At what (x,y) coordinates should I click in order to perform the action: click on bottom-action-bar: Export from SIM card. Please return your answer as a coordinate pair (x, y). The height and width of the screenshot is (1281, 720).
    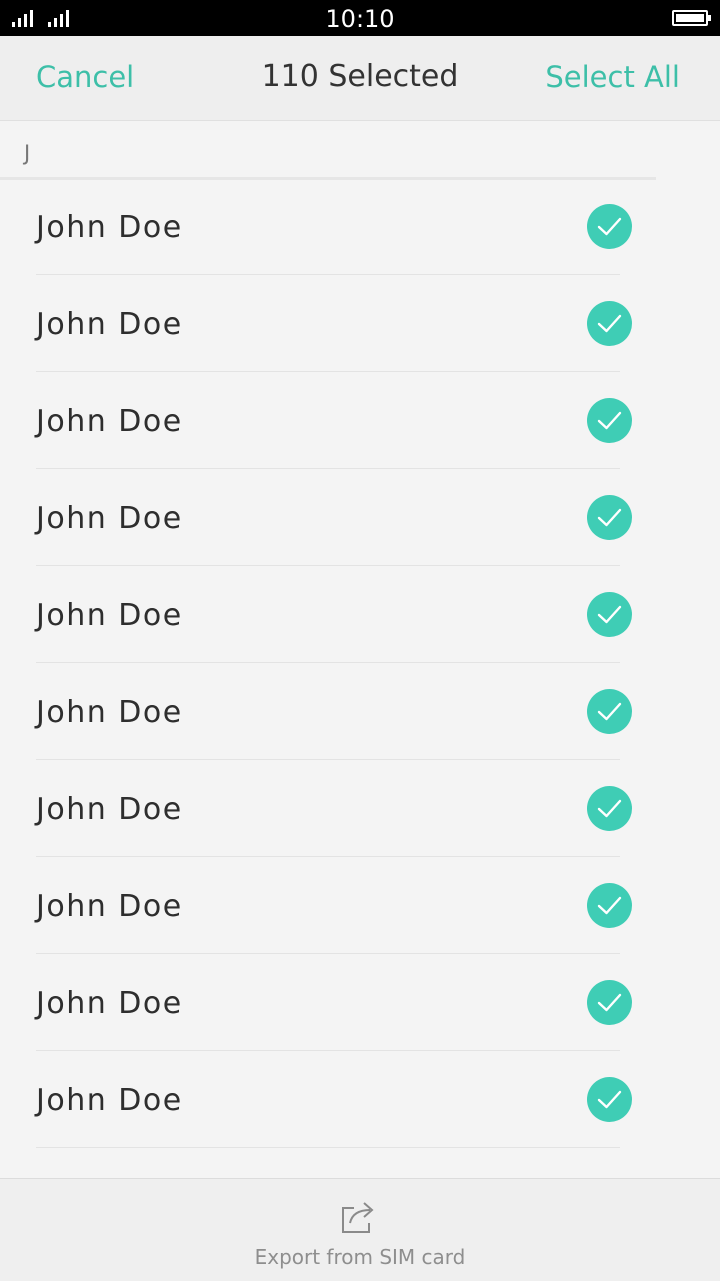
    Looking at the image, I should click on (360, 1229).